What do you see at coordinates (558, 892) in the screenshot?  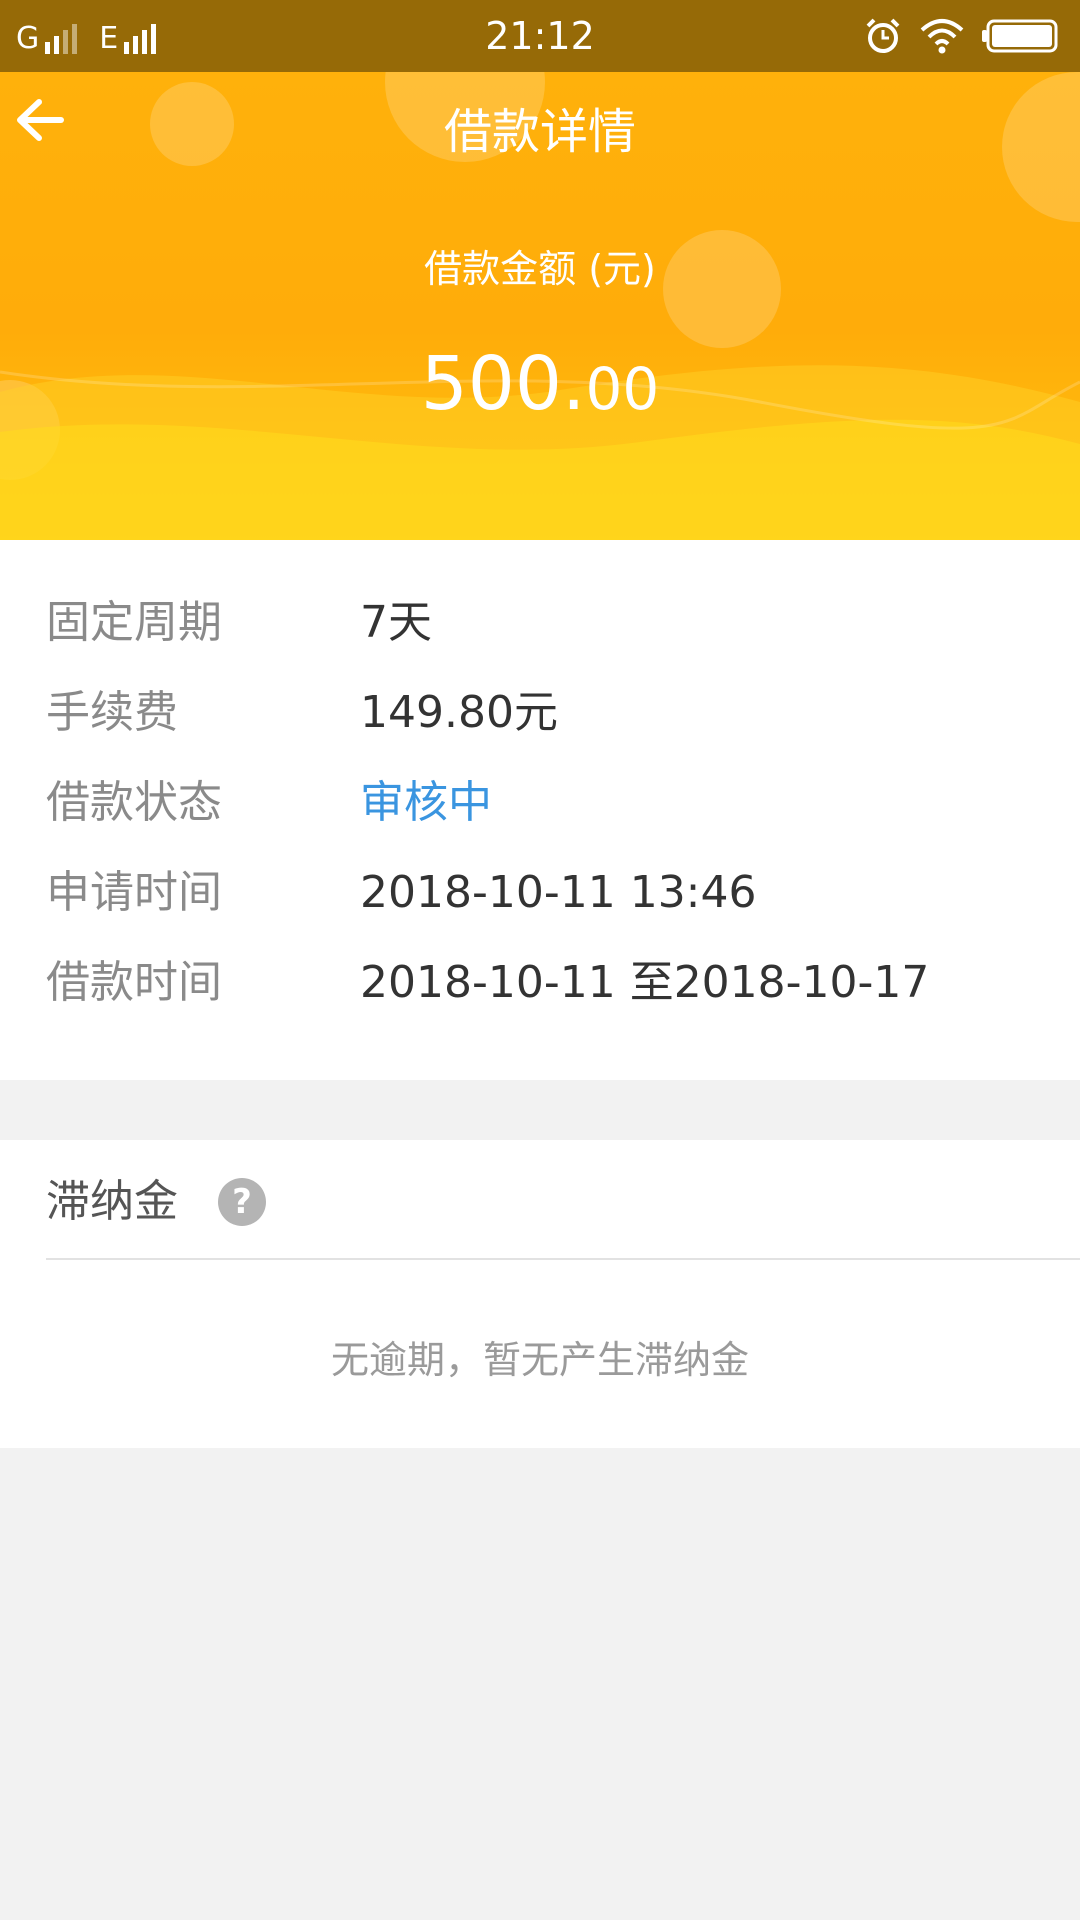 I see `detail-value: 2018-10-11 13:46` at bounding box center [558, 892].